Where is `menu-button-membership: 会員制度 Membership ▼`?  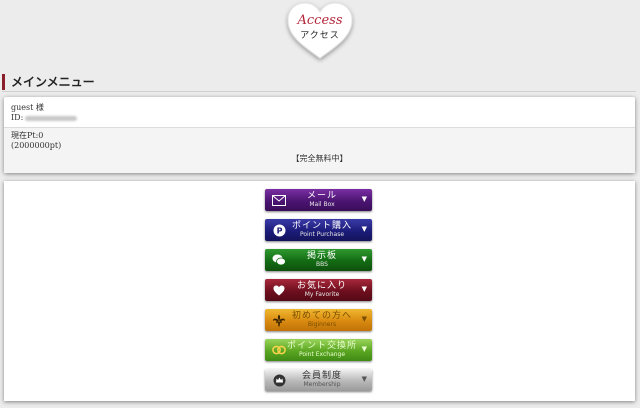 menu-button-membership: 会員制度 Membership ▼ is located at coordinates (318, 380).